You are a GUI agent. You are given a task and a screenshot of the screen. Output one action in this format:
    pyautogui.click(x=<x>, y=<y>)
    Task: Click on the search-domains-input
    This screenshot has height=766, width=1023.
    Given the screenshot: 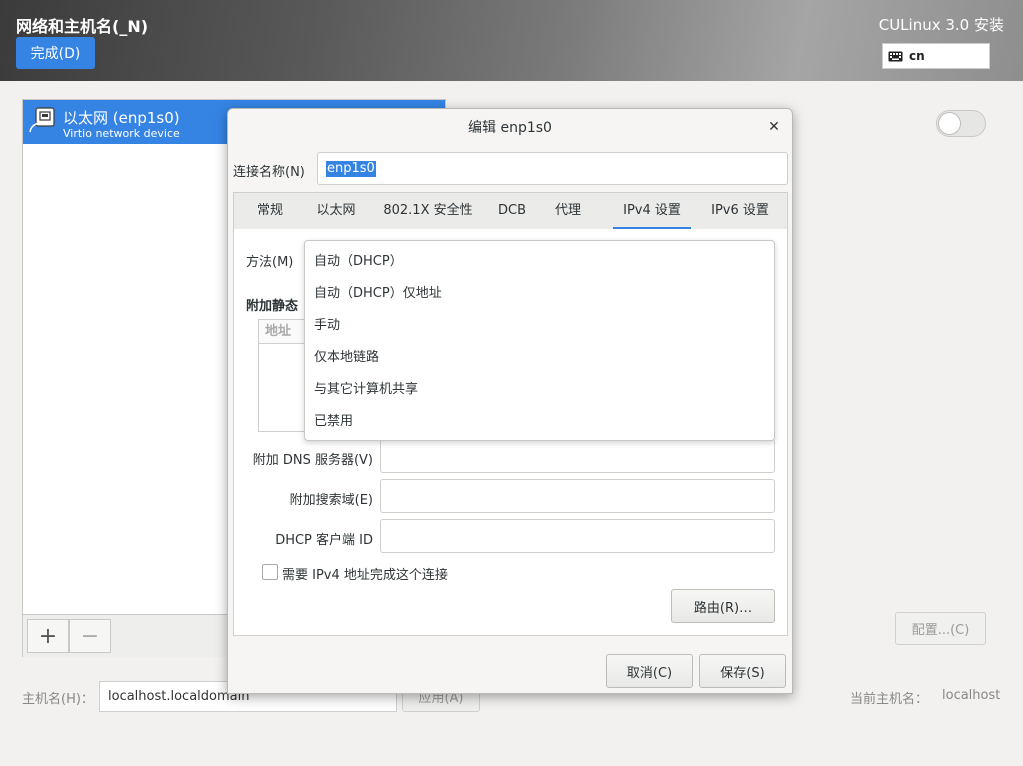 What is the action you would take?
    pyautogui.click(x=577, y=496)
    